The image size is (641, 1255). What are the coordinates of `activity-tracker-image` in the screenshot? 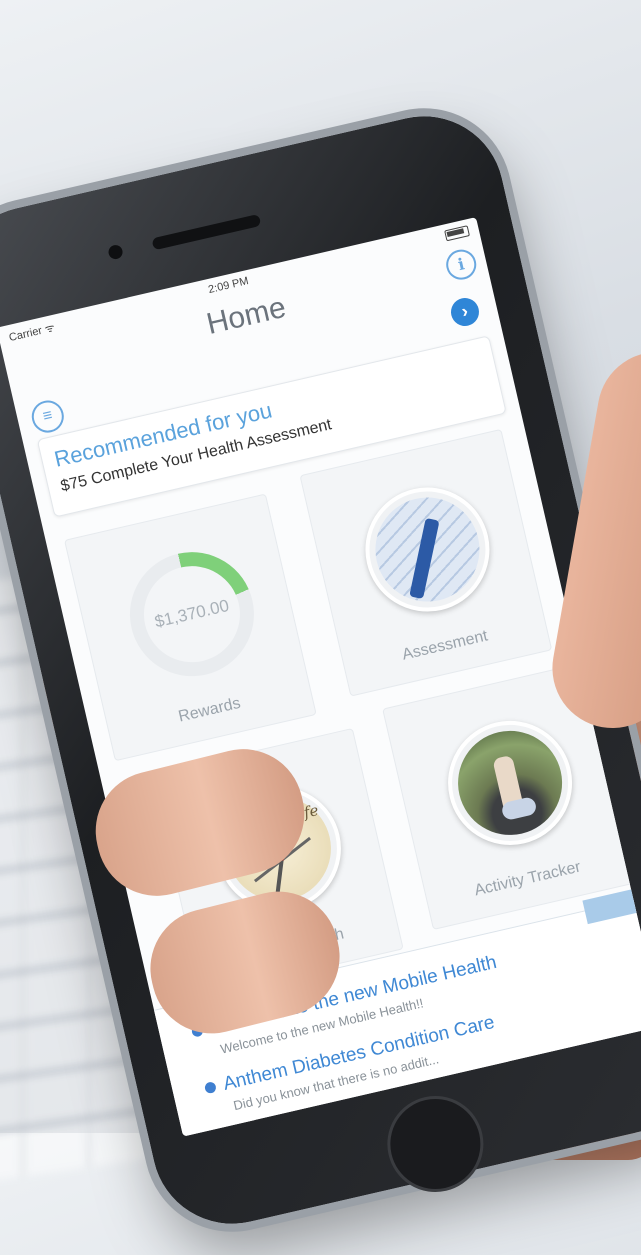 It's located at (510, 783).